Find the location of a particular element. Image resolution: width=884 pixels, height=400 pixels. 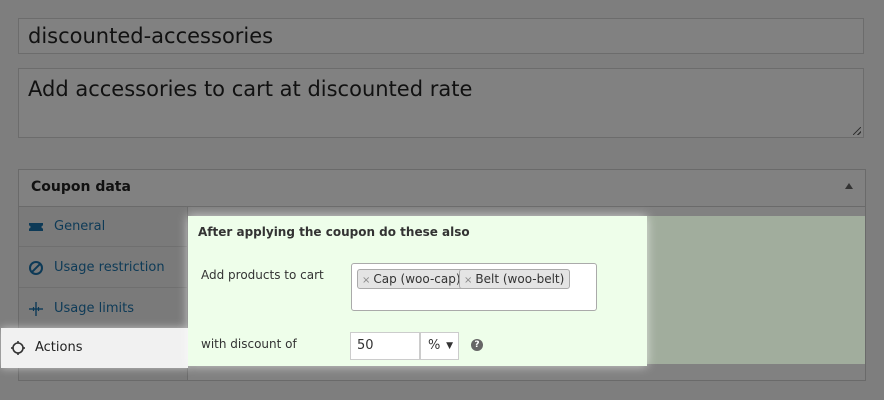

coupon-code-input: discounted-accessories is located at coordinates (441, 36).